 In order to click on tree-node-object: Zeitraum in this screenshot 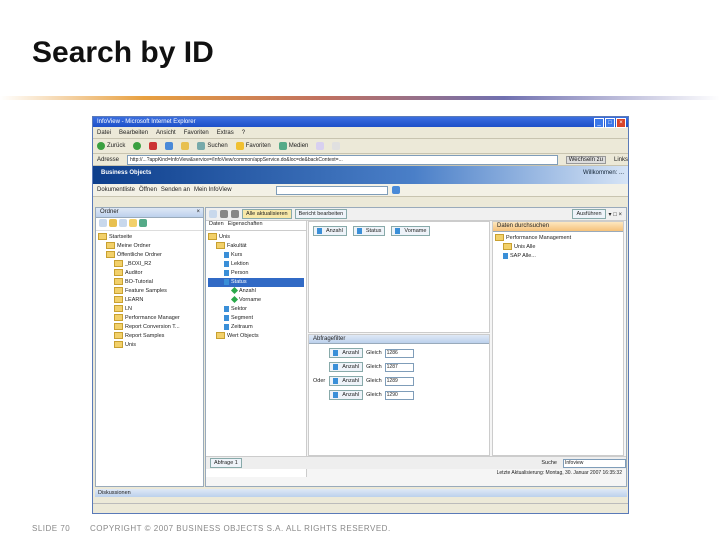, I will do `click(256, 327)`.